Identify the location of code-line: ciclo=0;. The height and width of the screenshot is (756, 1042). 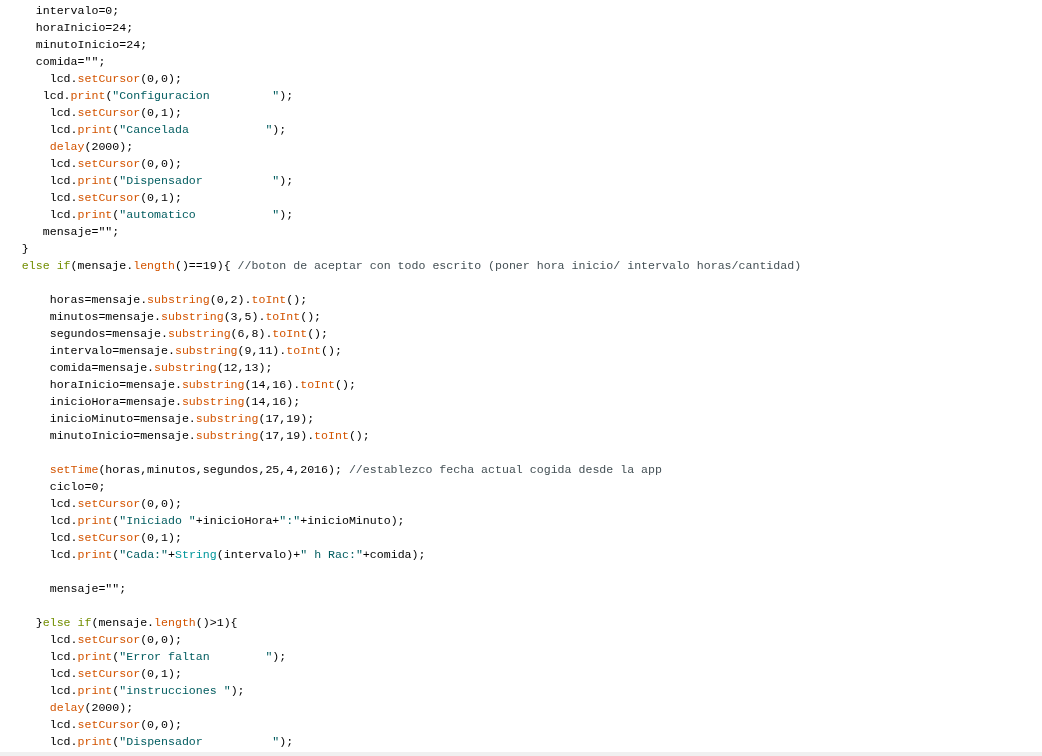
(77, 487).